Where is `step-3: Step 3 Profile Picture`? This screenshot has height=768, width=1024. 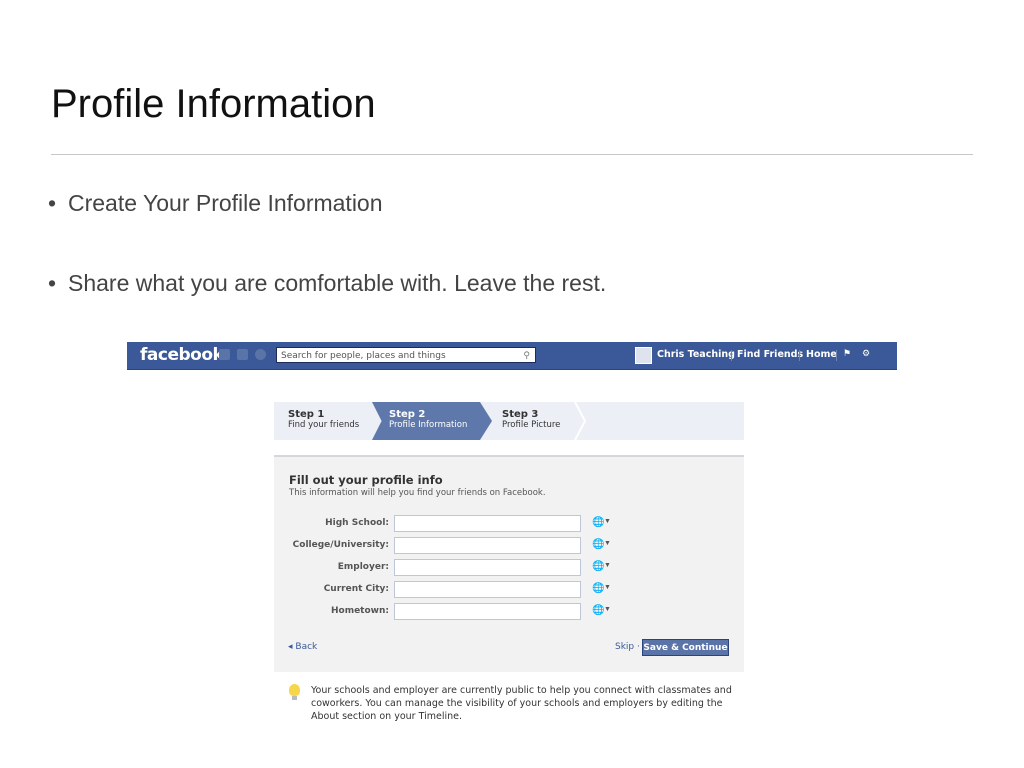 step-3: Step 3 Profile Picture is located at coordinates (531, 419).